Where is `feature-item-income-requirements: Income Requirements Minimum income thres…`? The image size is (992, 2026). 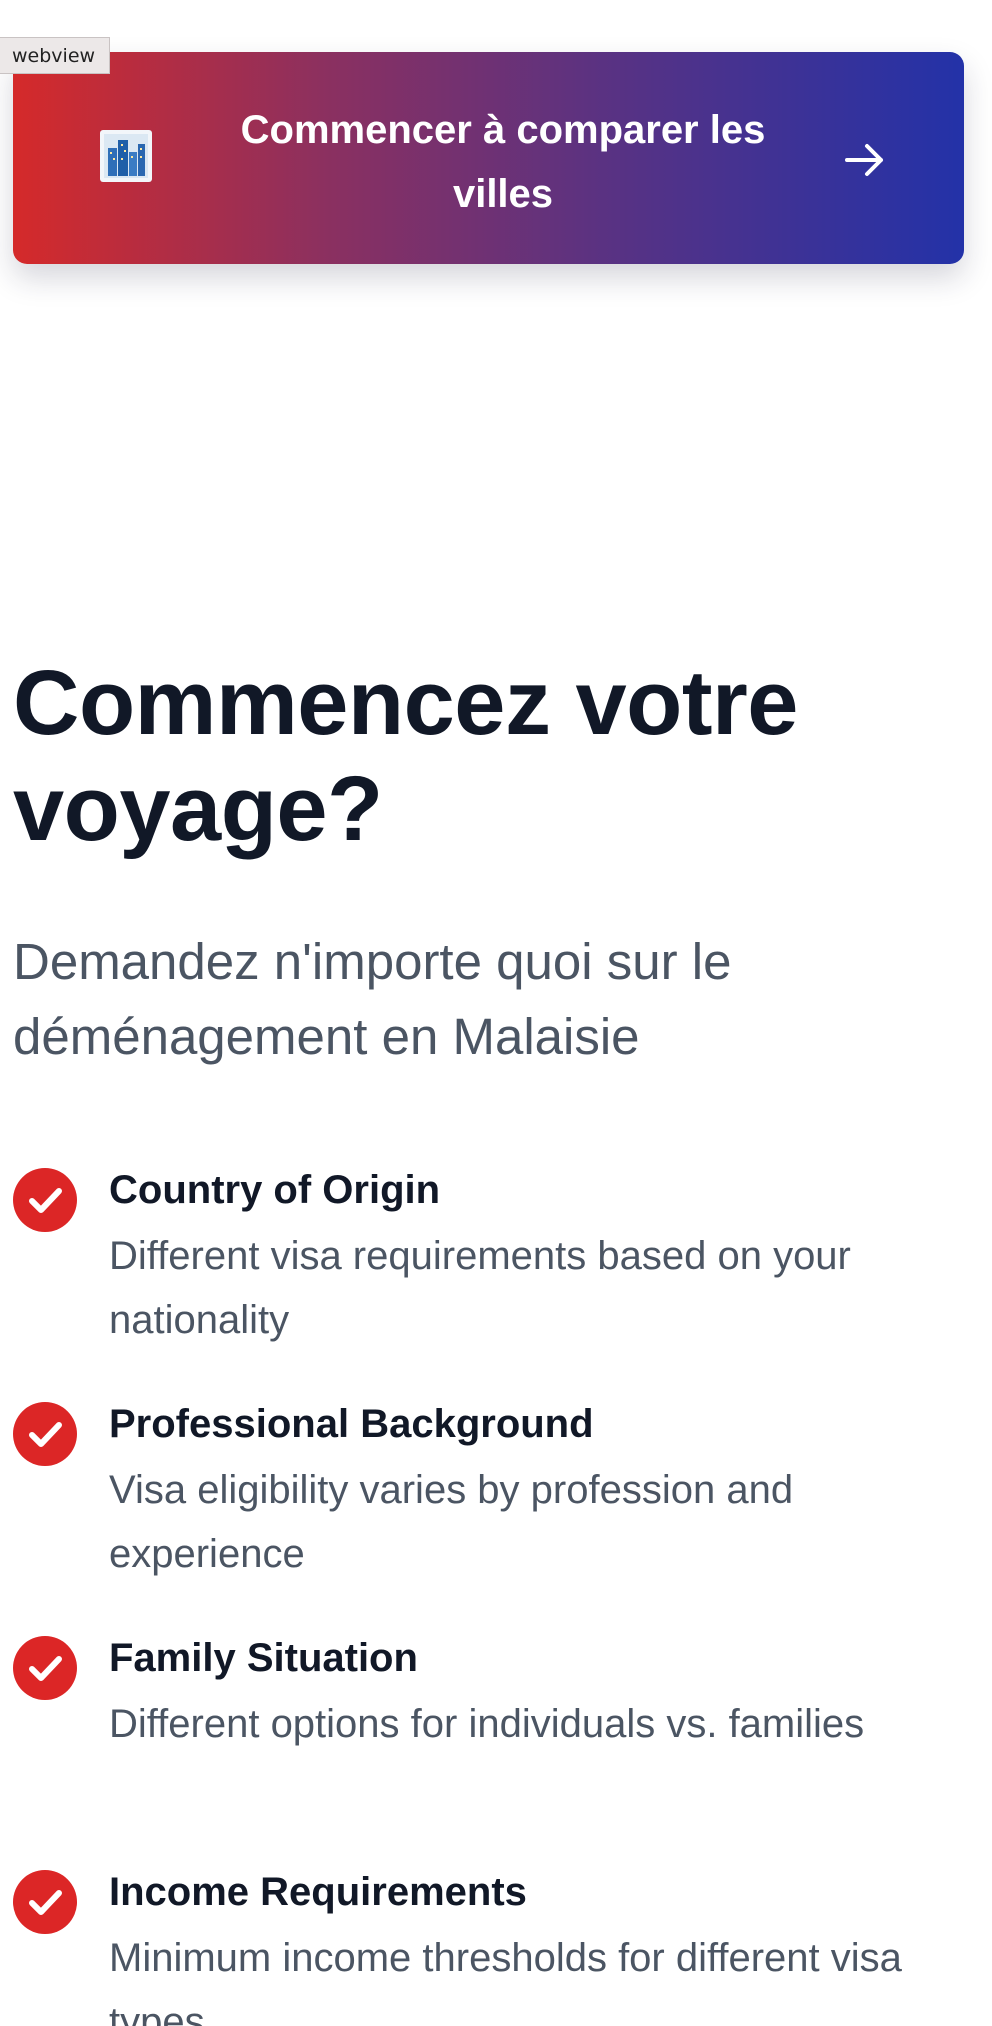
feature-item-income-requirements: Income Requirements Minimum income thres… is located at coordinates (493, 1944).